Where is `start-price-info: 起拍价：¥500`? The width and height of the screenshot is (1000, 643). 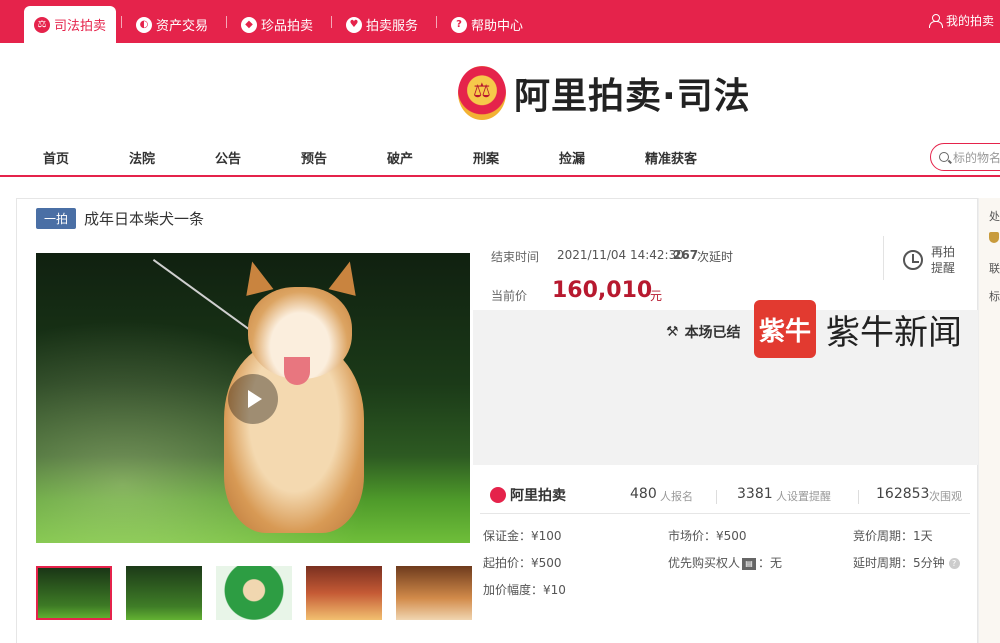 start-price-info: 起拍价：¥500 is located at coordinates (522, 563).